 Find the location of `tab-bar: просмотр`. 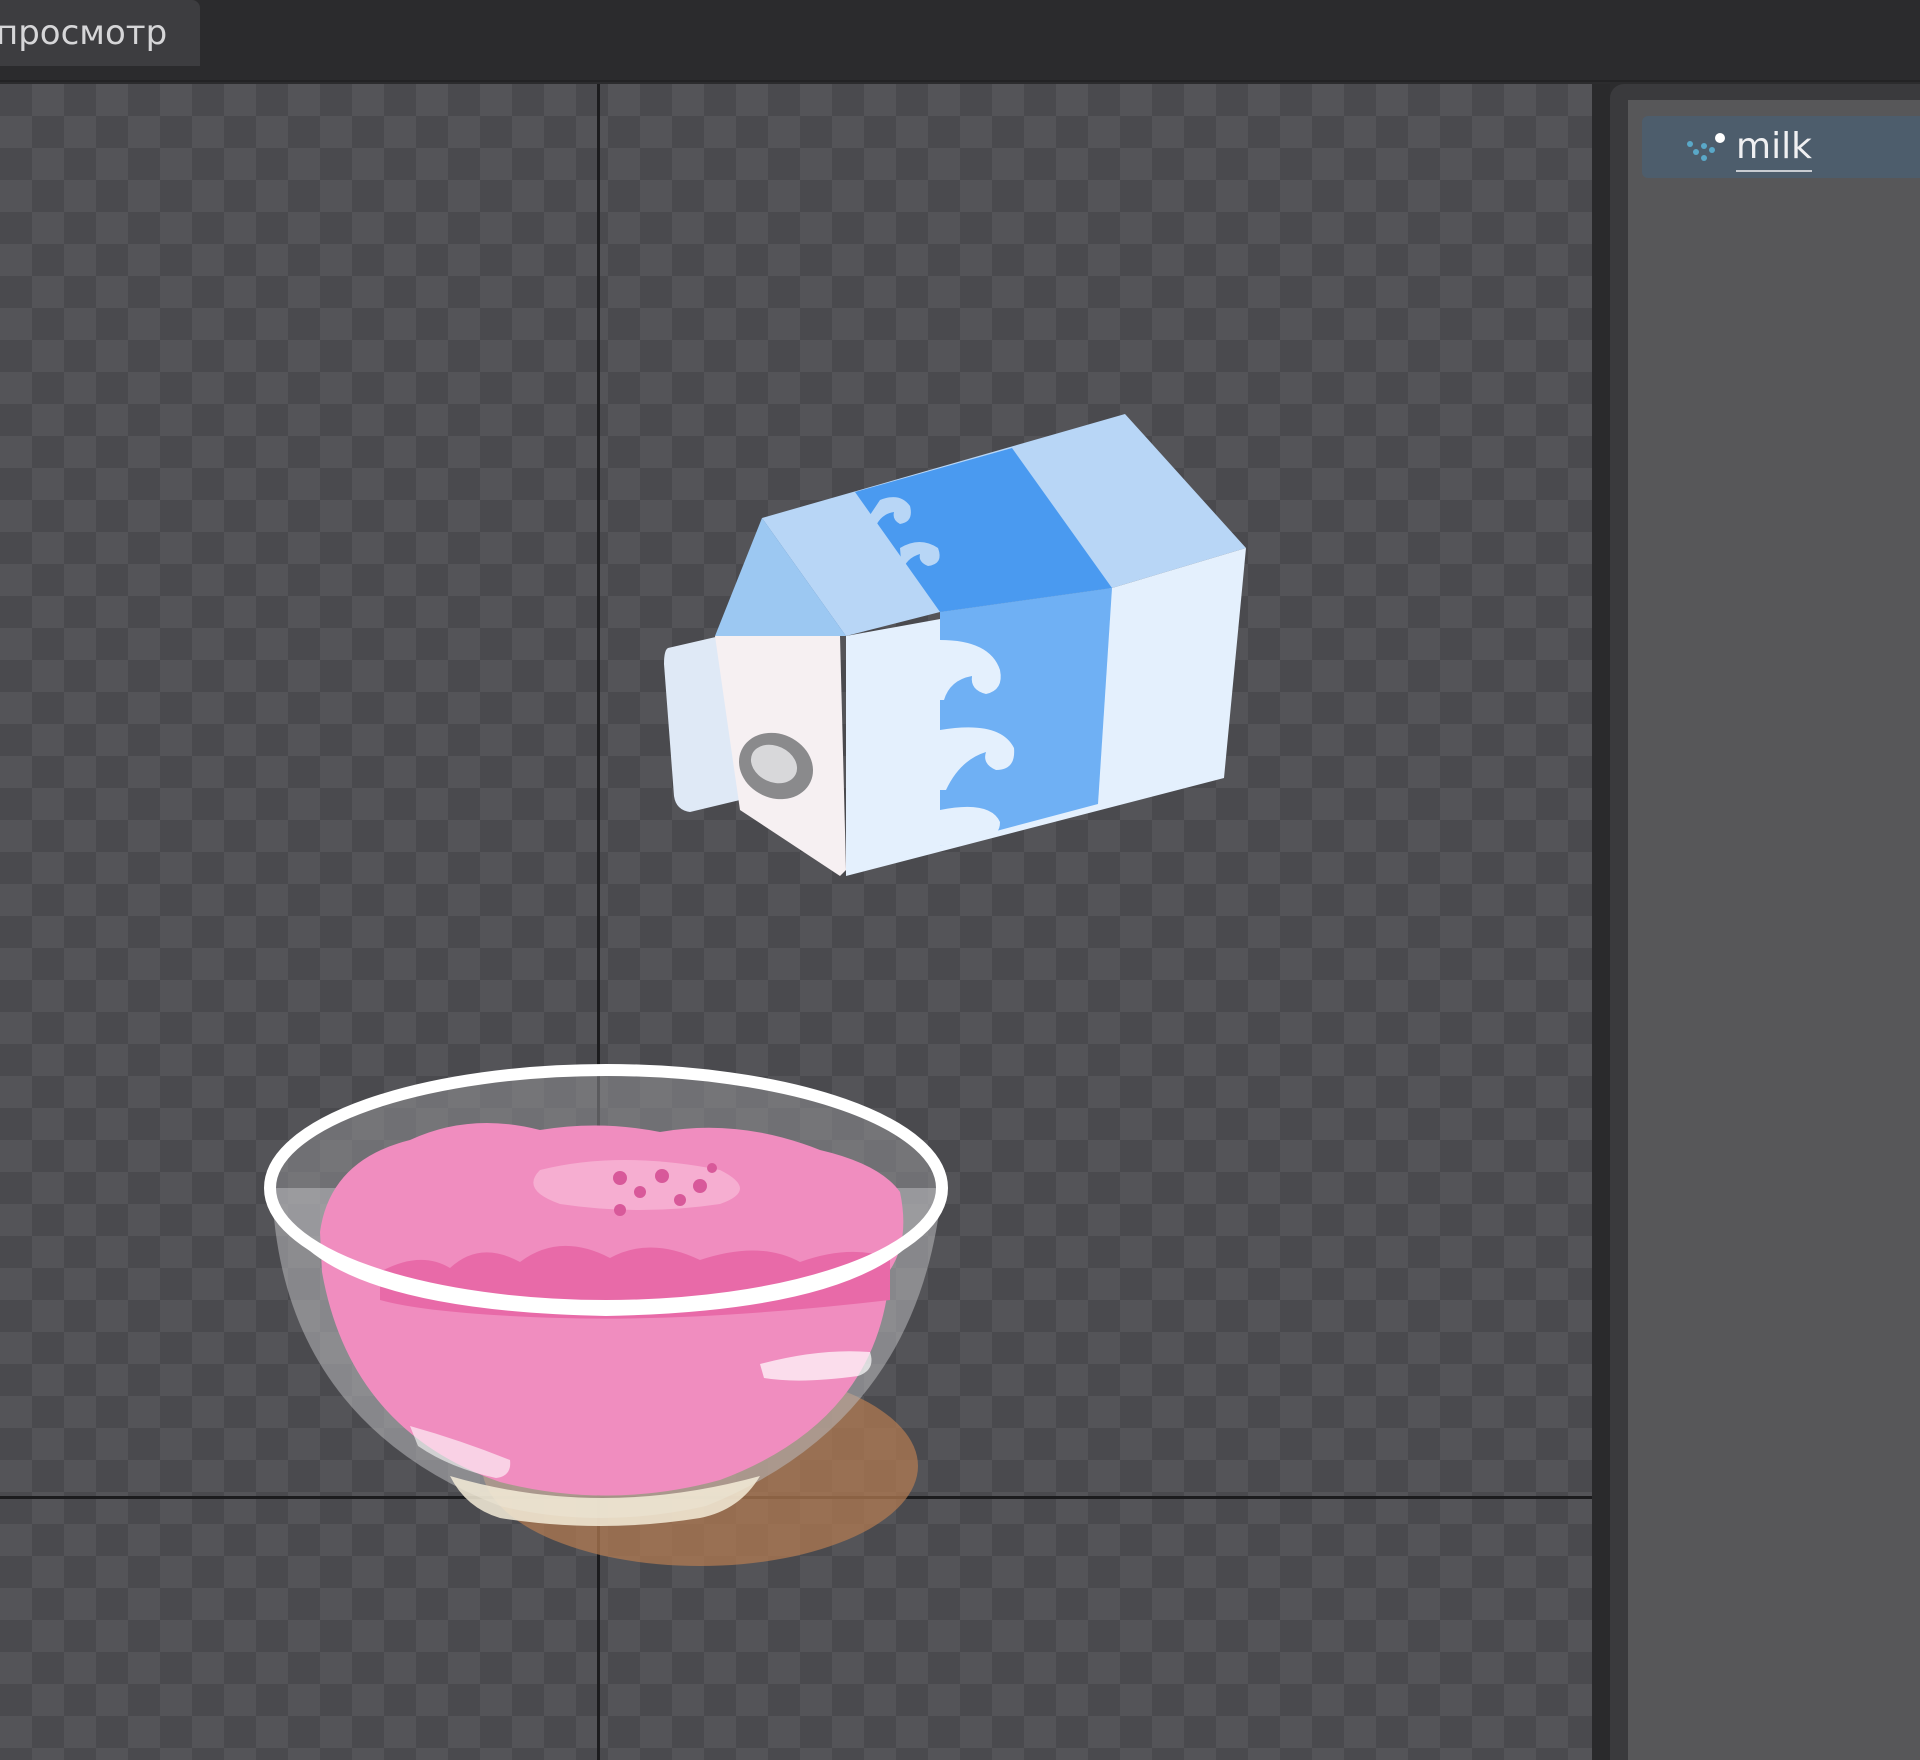

tab-bar: просмотр is located at coordinates (960, 41).